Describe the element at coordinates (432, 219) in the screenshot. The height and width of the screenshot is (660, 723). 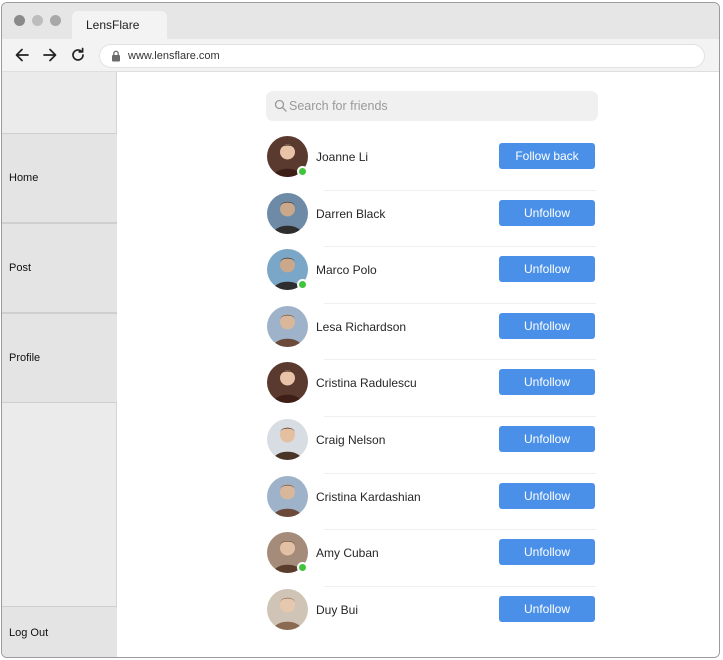
I see `list-item: Darren Black Unfollow` at that location.